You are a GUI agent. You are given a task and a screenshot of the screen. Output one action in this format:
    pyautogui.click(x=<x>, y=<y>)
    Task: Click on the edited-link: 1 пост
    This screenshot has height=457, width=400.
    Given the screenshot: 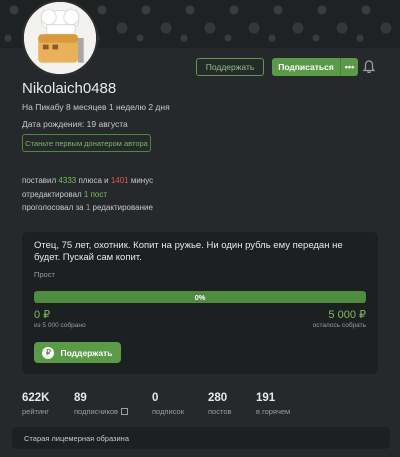 What is the action you would take?
    pyautogui.click(x=95, y=194)
    